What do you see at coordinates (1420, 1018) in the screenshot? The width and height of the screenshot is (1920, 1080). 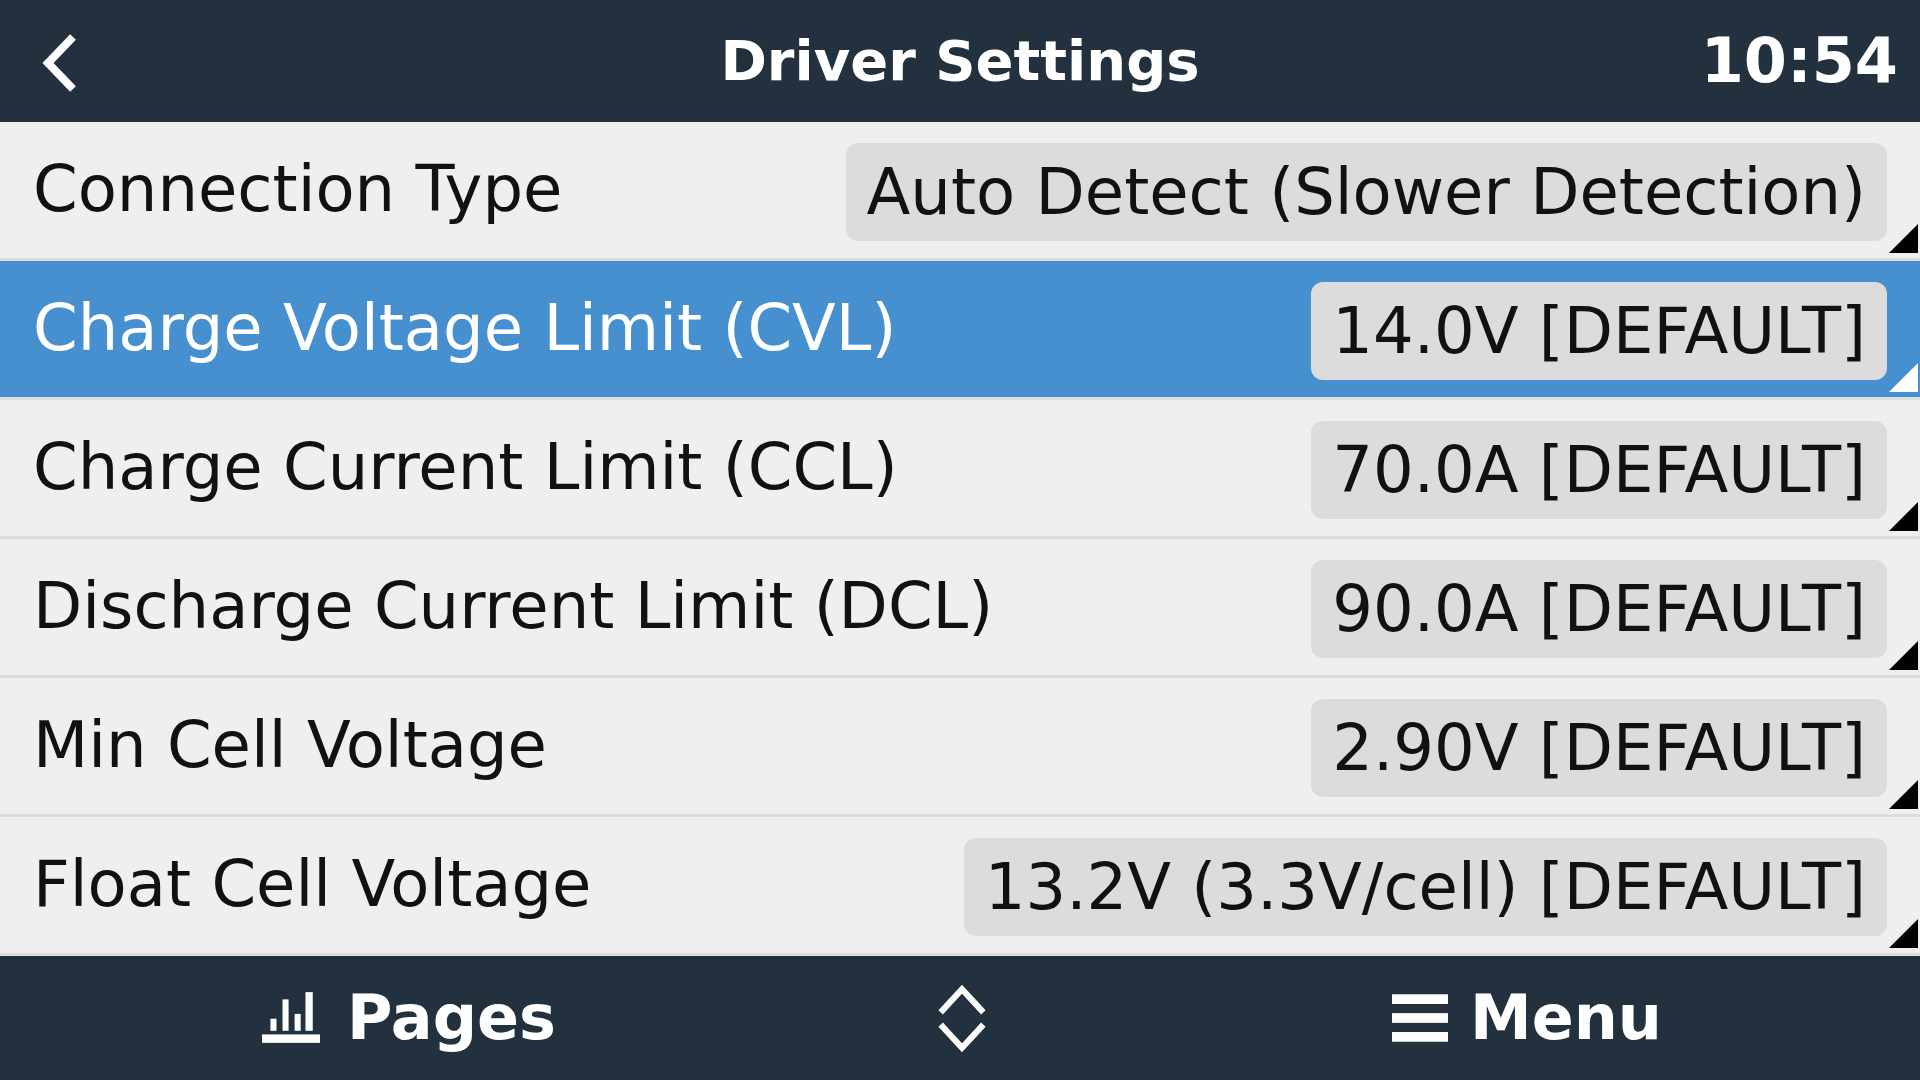 I see `menu-icon` at bounding box center [1420, 1018].